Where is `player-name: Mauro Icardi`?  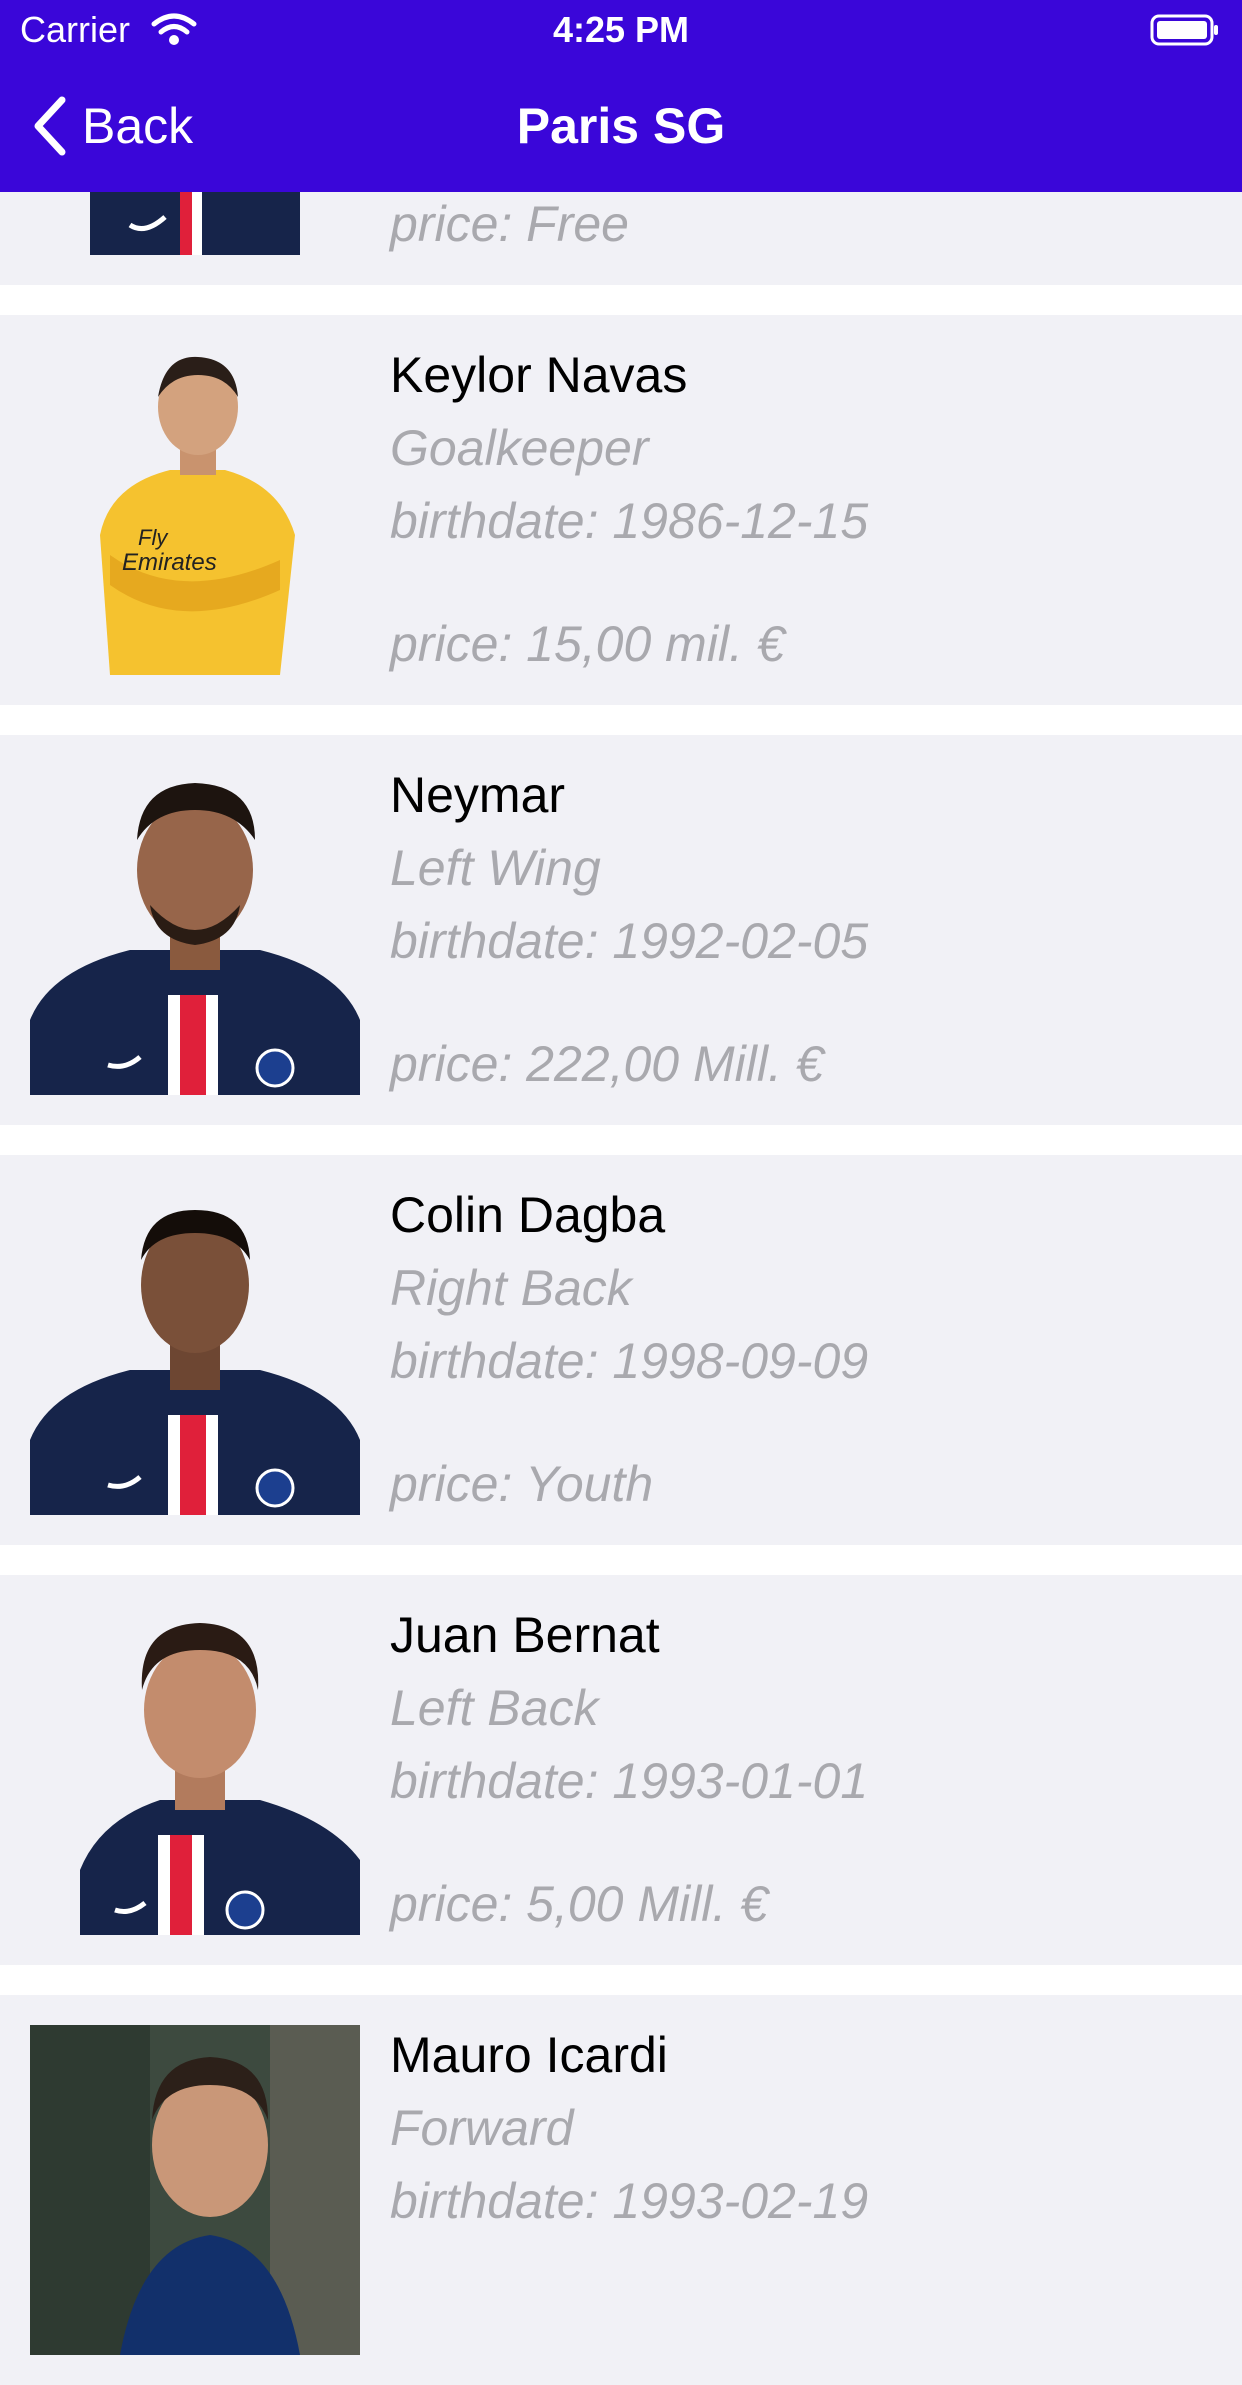
player-name: Mauro Icardi is located at coordinates (529, 2055).